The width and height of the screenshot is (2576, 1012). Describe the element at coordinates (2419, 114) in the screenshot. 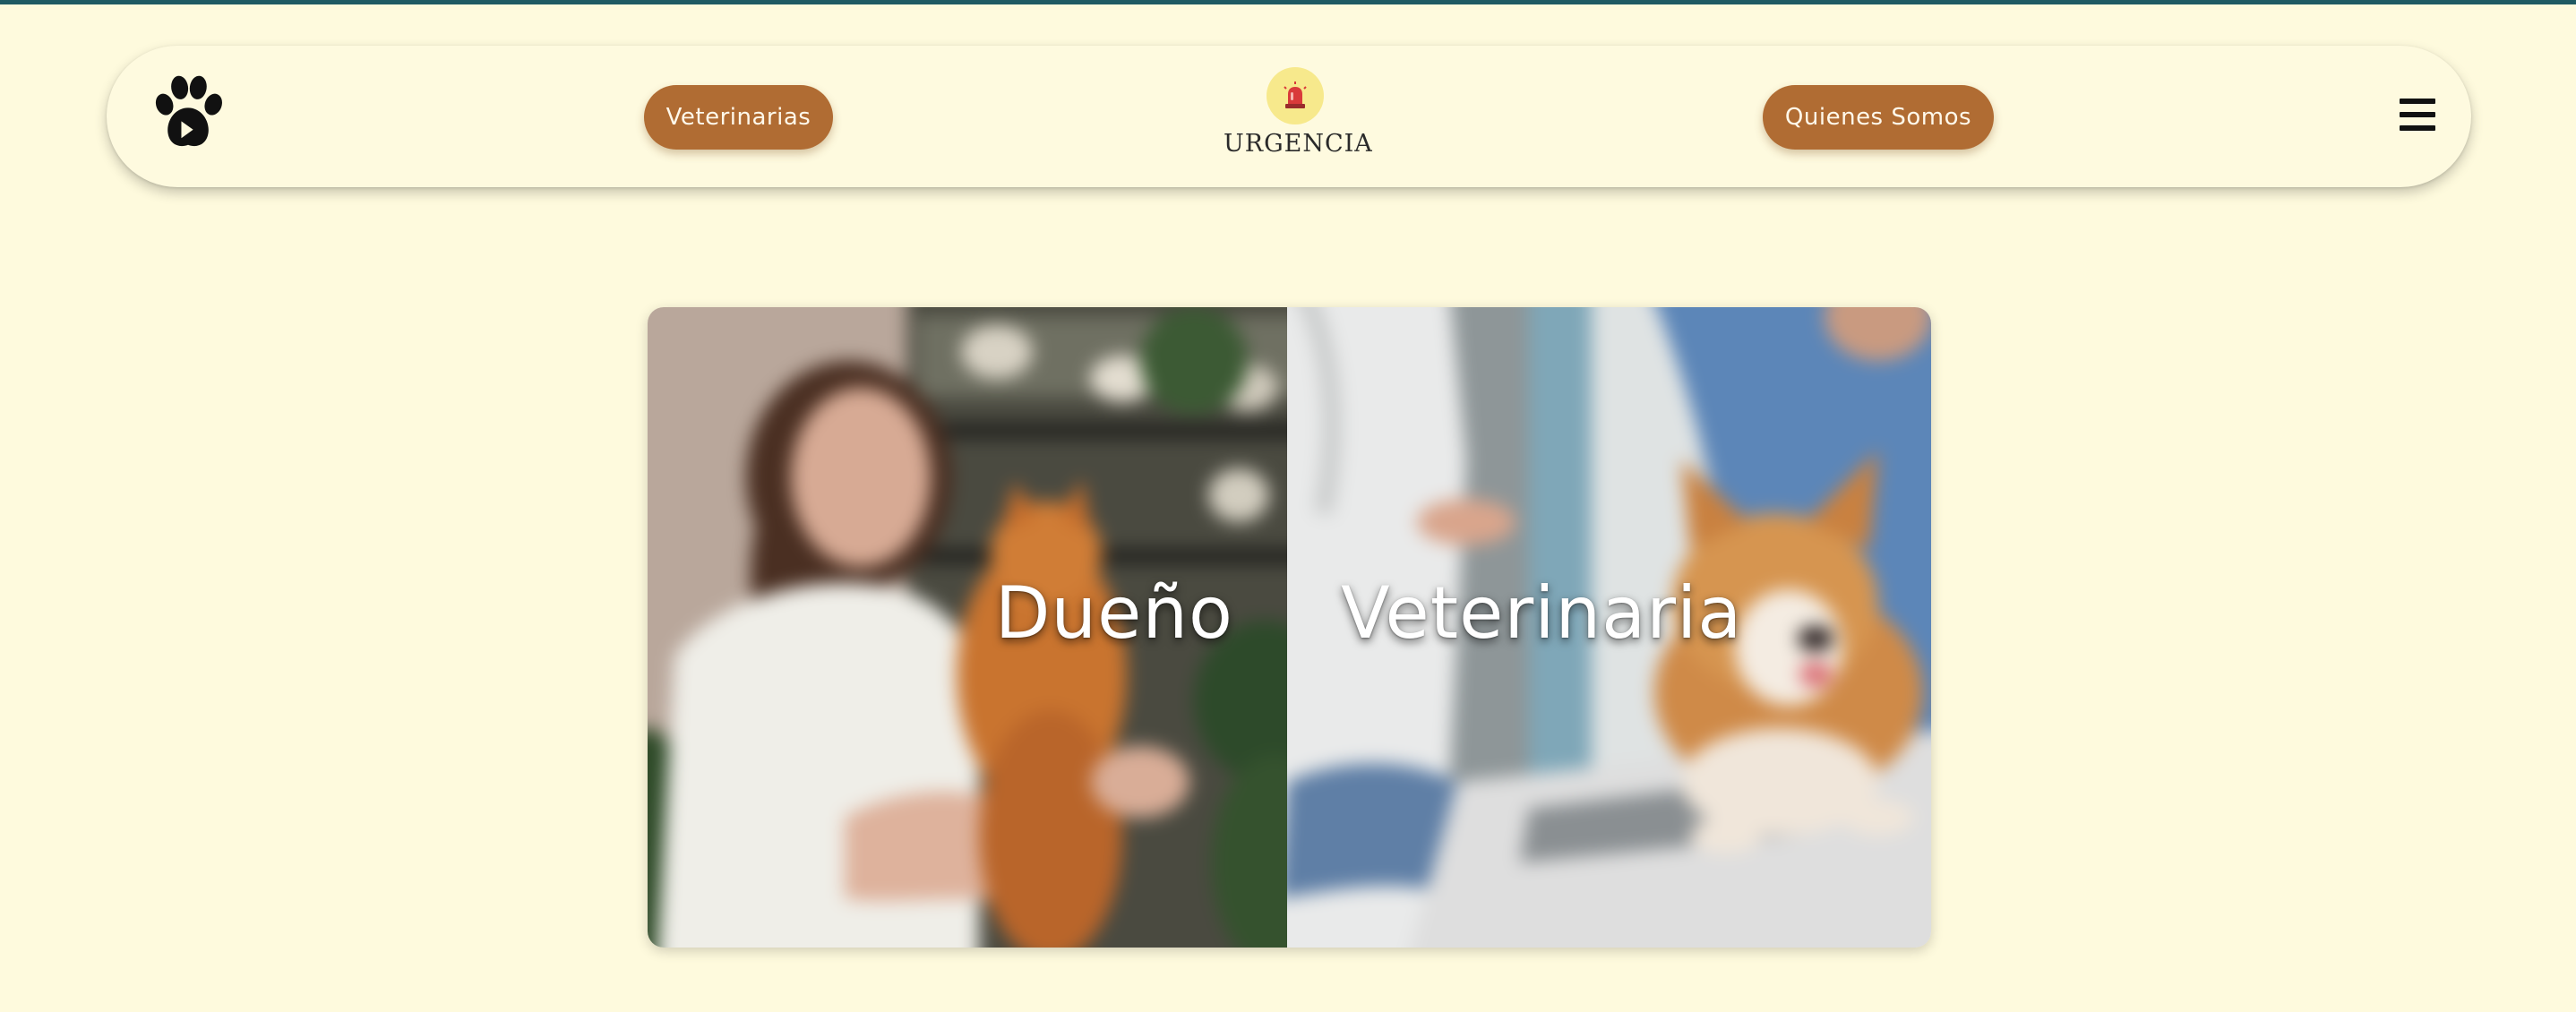

I see `hamburger-menu-icon` at that location.